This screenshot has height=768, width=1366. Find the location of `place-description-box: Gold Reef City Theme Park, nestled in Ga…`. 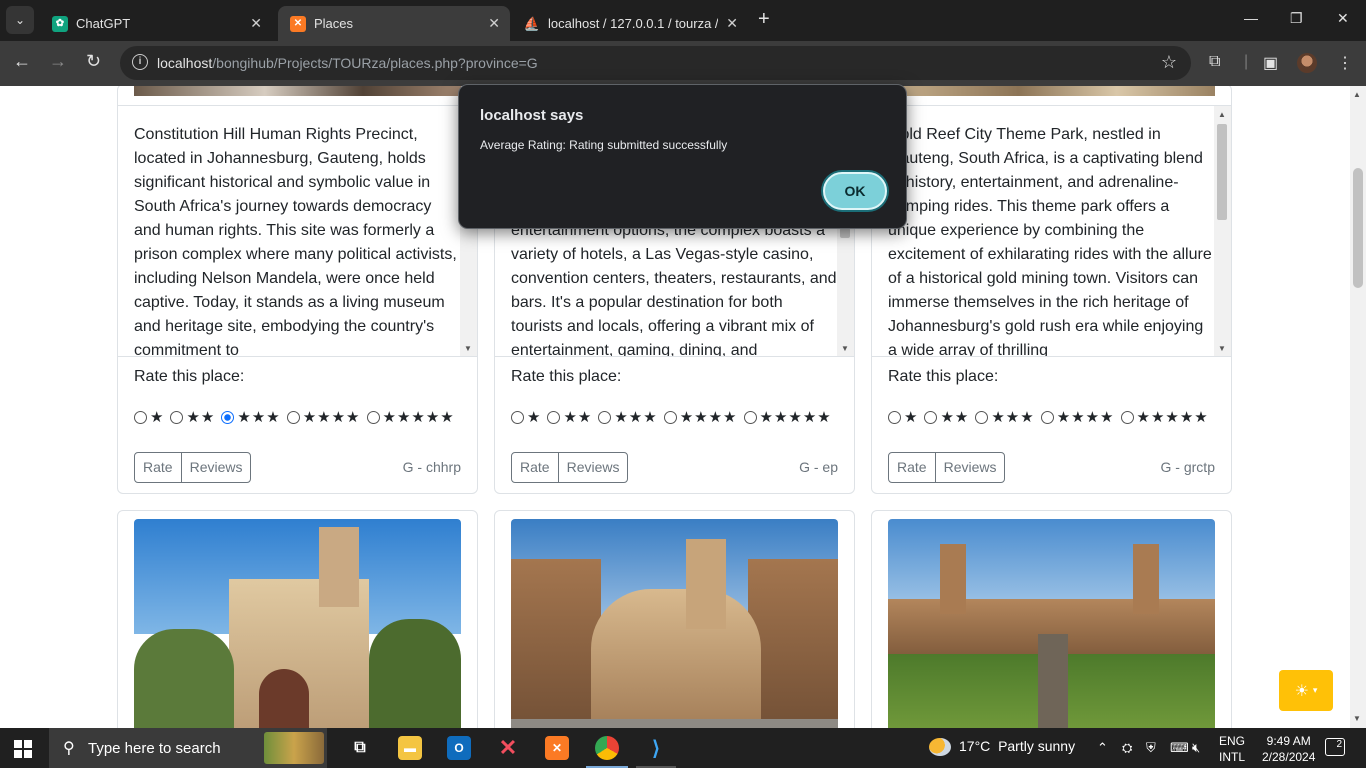

place-description-box: Gold Reef City Theme Park, nestled in Ga… is located at coordinates (1051, 231).